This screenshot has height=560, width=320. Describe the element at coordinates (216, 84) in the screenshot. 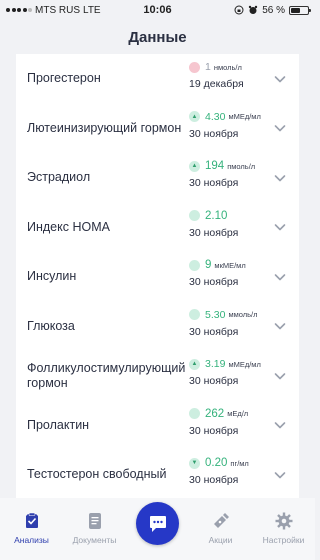

I see `analysis-date: 19 декабря` at that location.